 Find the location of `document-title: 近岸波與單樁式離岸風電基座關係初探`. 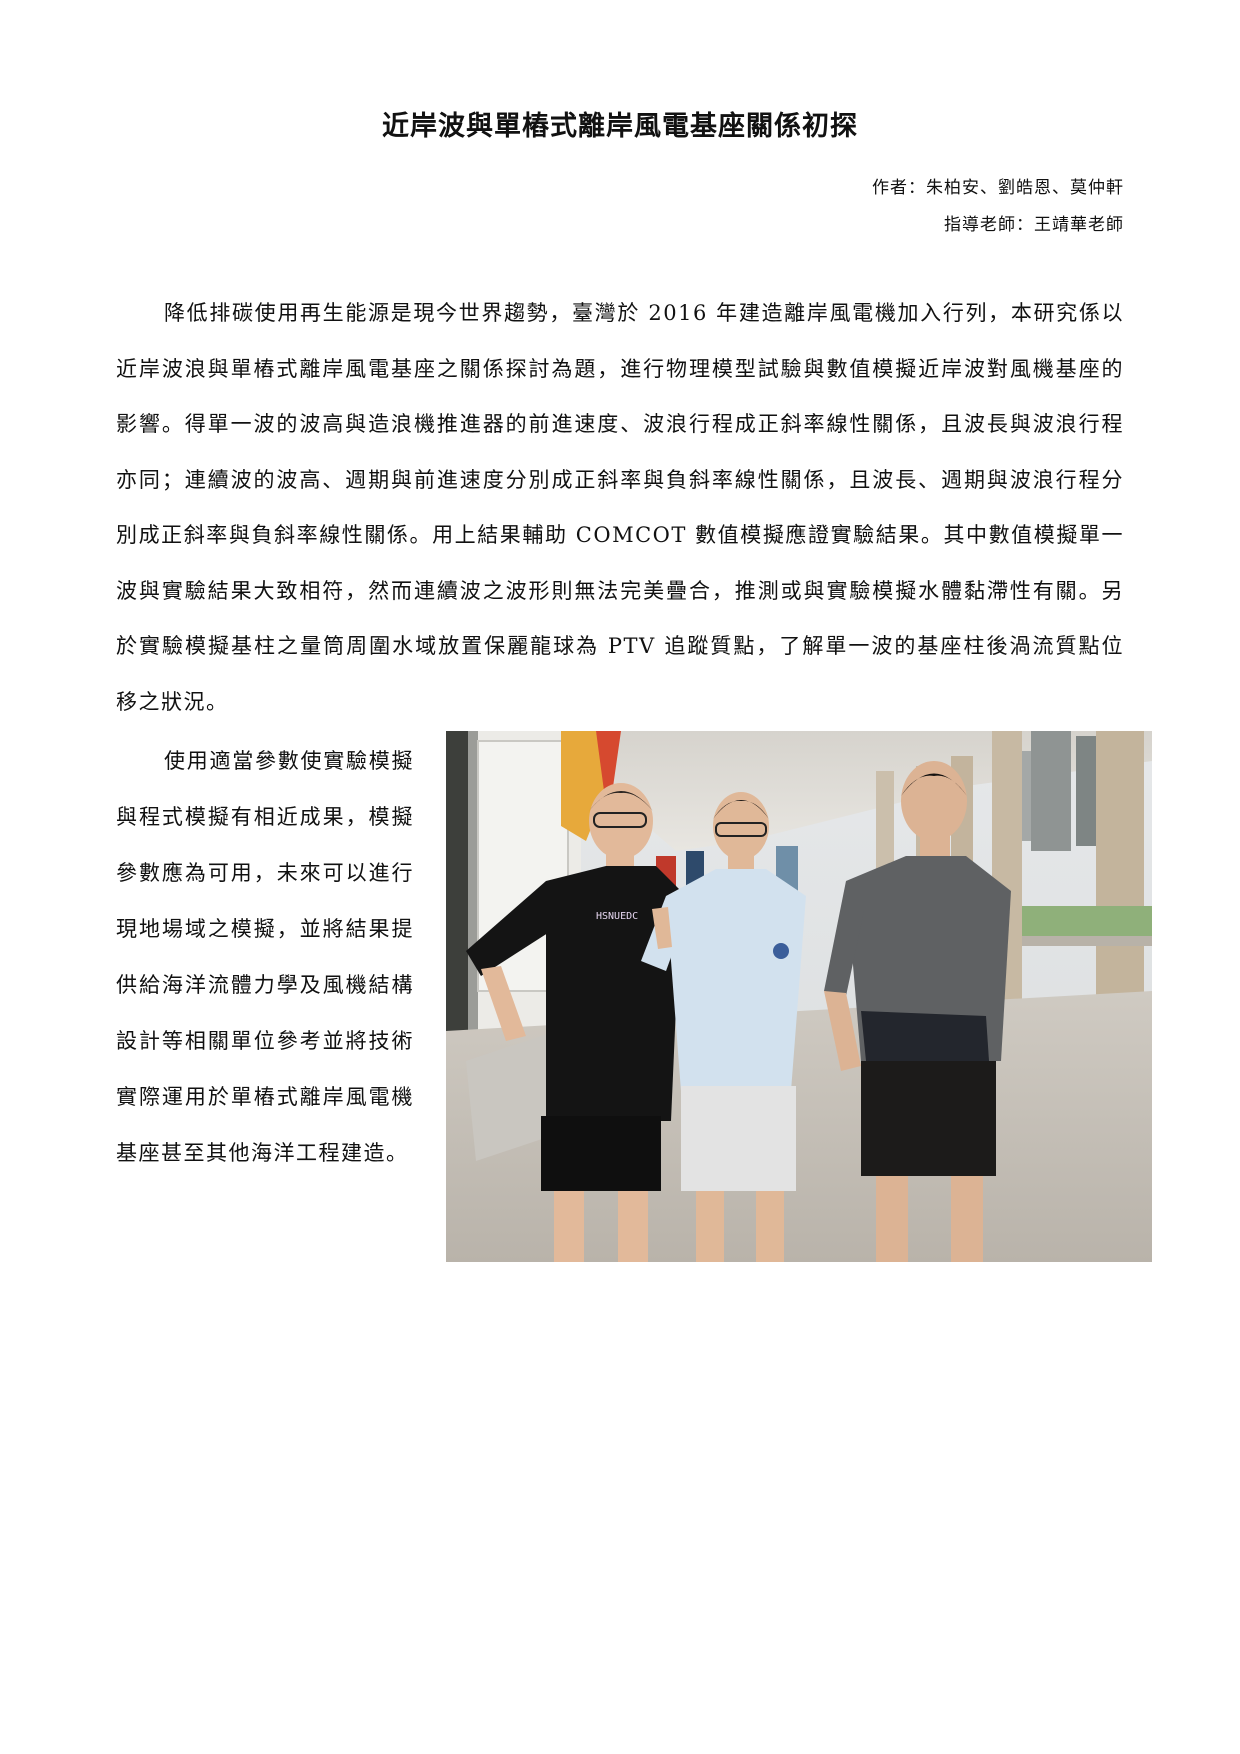

document-title: 近岸波與單樁式離岸風電基座關係初探 is located at coordinates (620, 126).